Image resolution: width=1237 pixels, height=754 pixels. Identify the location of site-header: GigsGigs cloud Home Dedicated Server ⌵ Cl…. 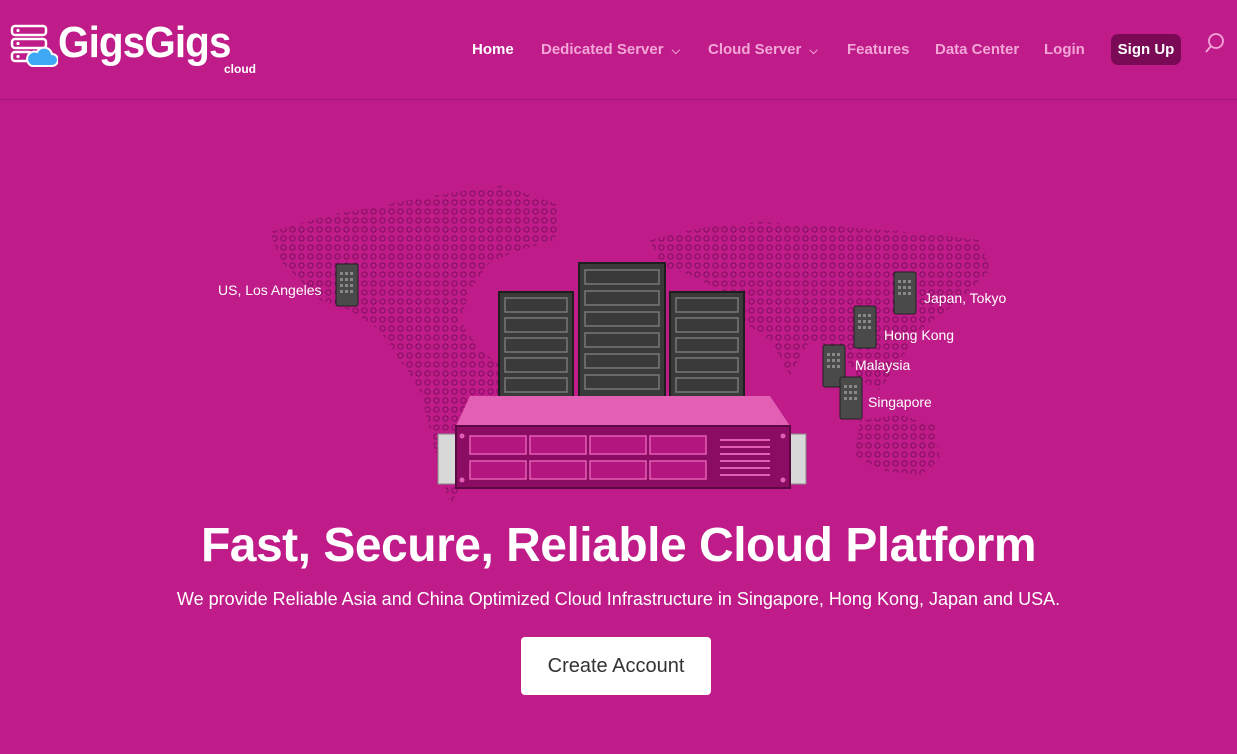
(618, 50).